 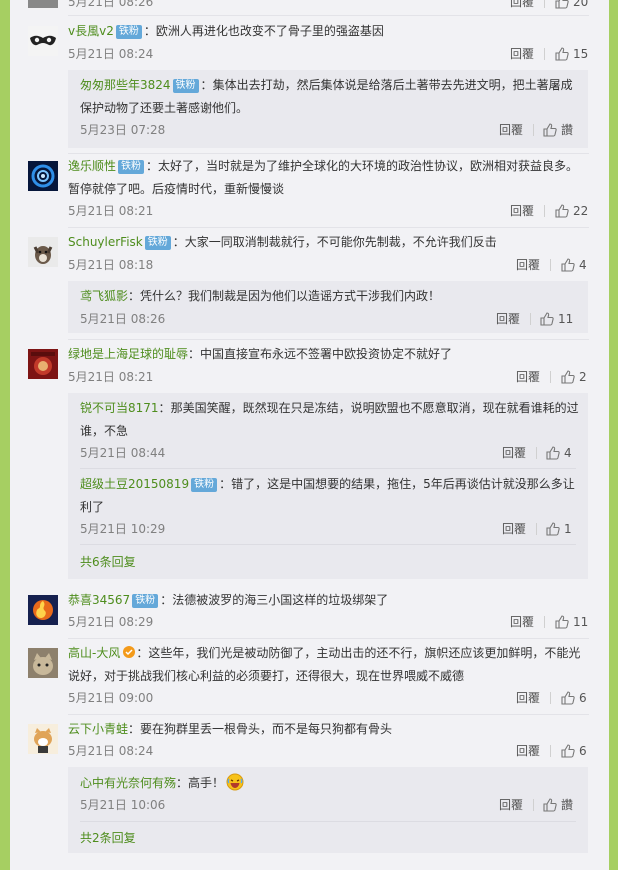 What do you see at coordinates (134, 484) in the screenshot?
I see `username-link: 超级土豆20150819` at bounding box center [134, 484].